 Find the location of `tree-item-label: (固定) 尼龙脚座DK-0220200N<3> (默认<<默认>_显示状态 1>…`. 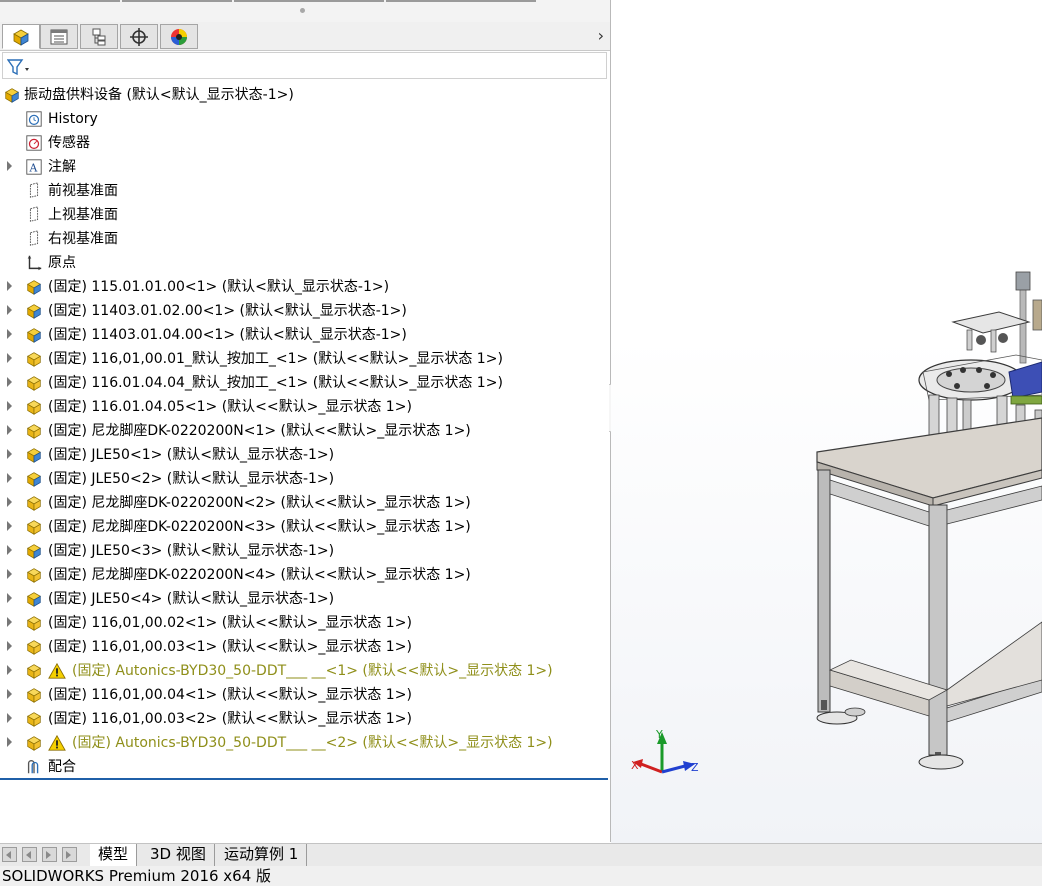

tree-item-label: (固定) 尼龙脚座DK-0220200N<3> (默认<<默认>_显示状态 1>… is located at coordinates (259, 527).